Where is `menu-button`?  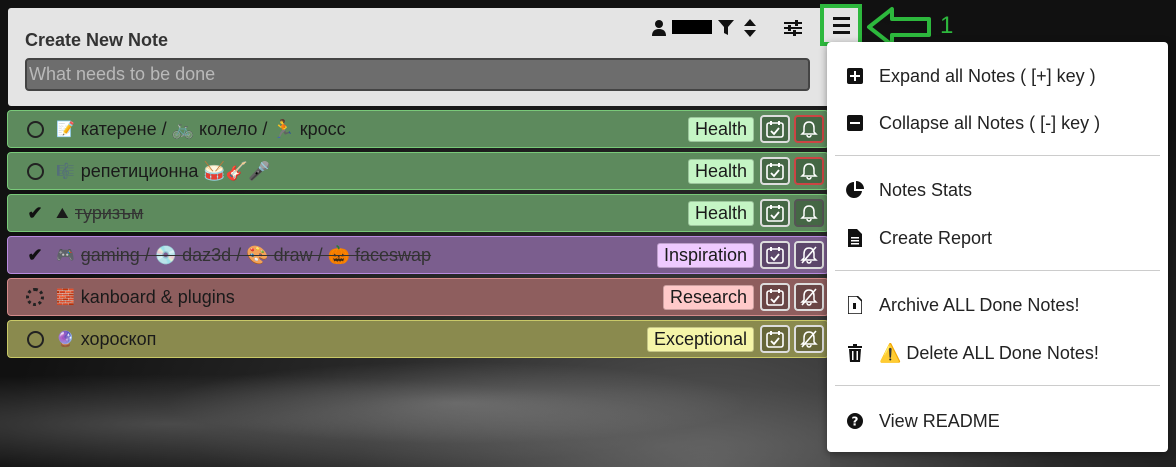 menu-button is located at coordinates (841, 25).